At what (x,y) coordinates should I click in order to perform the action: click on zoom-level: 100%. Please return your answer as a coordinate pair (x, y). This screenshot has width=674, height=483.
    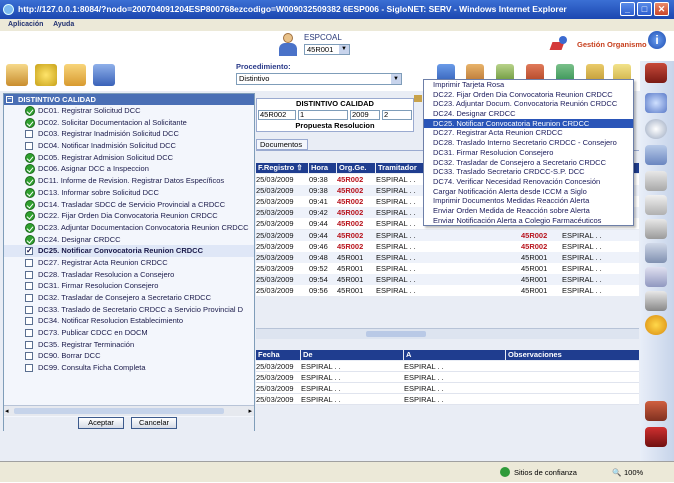
    Looking at the image, I should click on (633, 472).